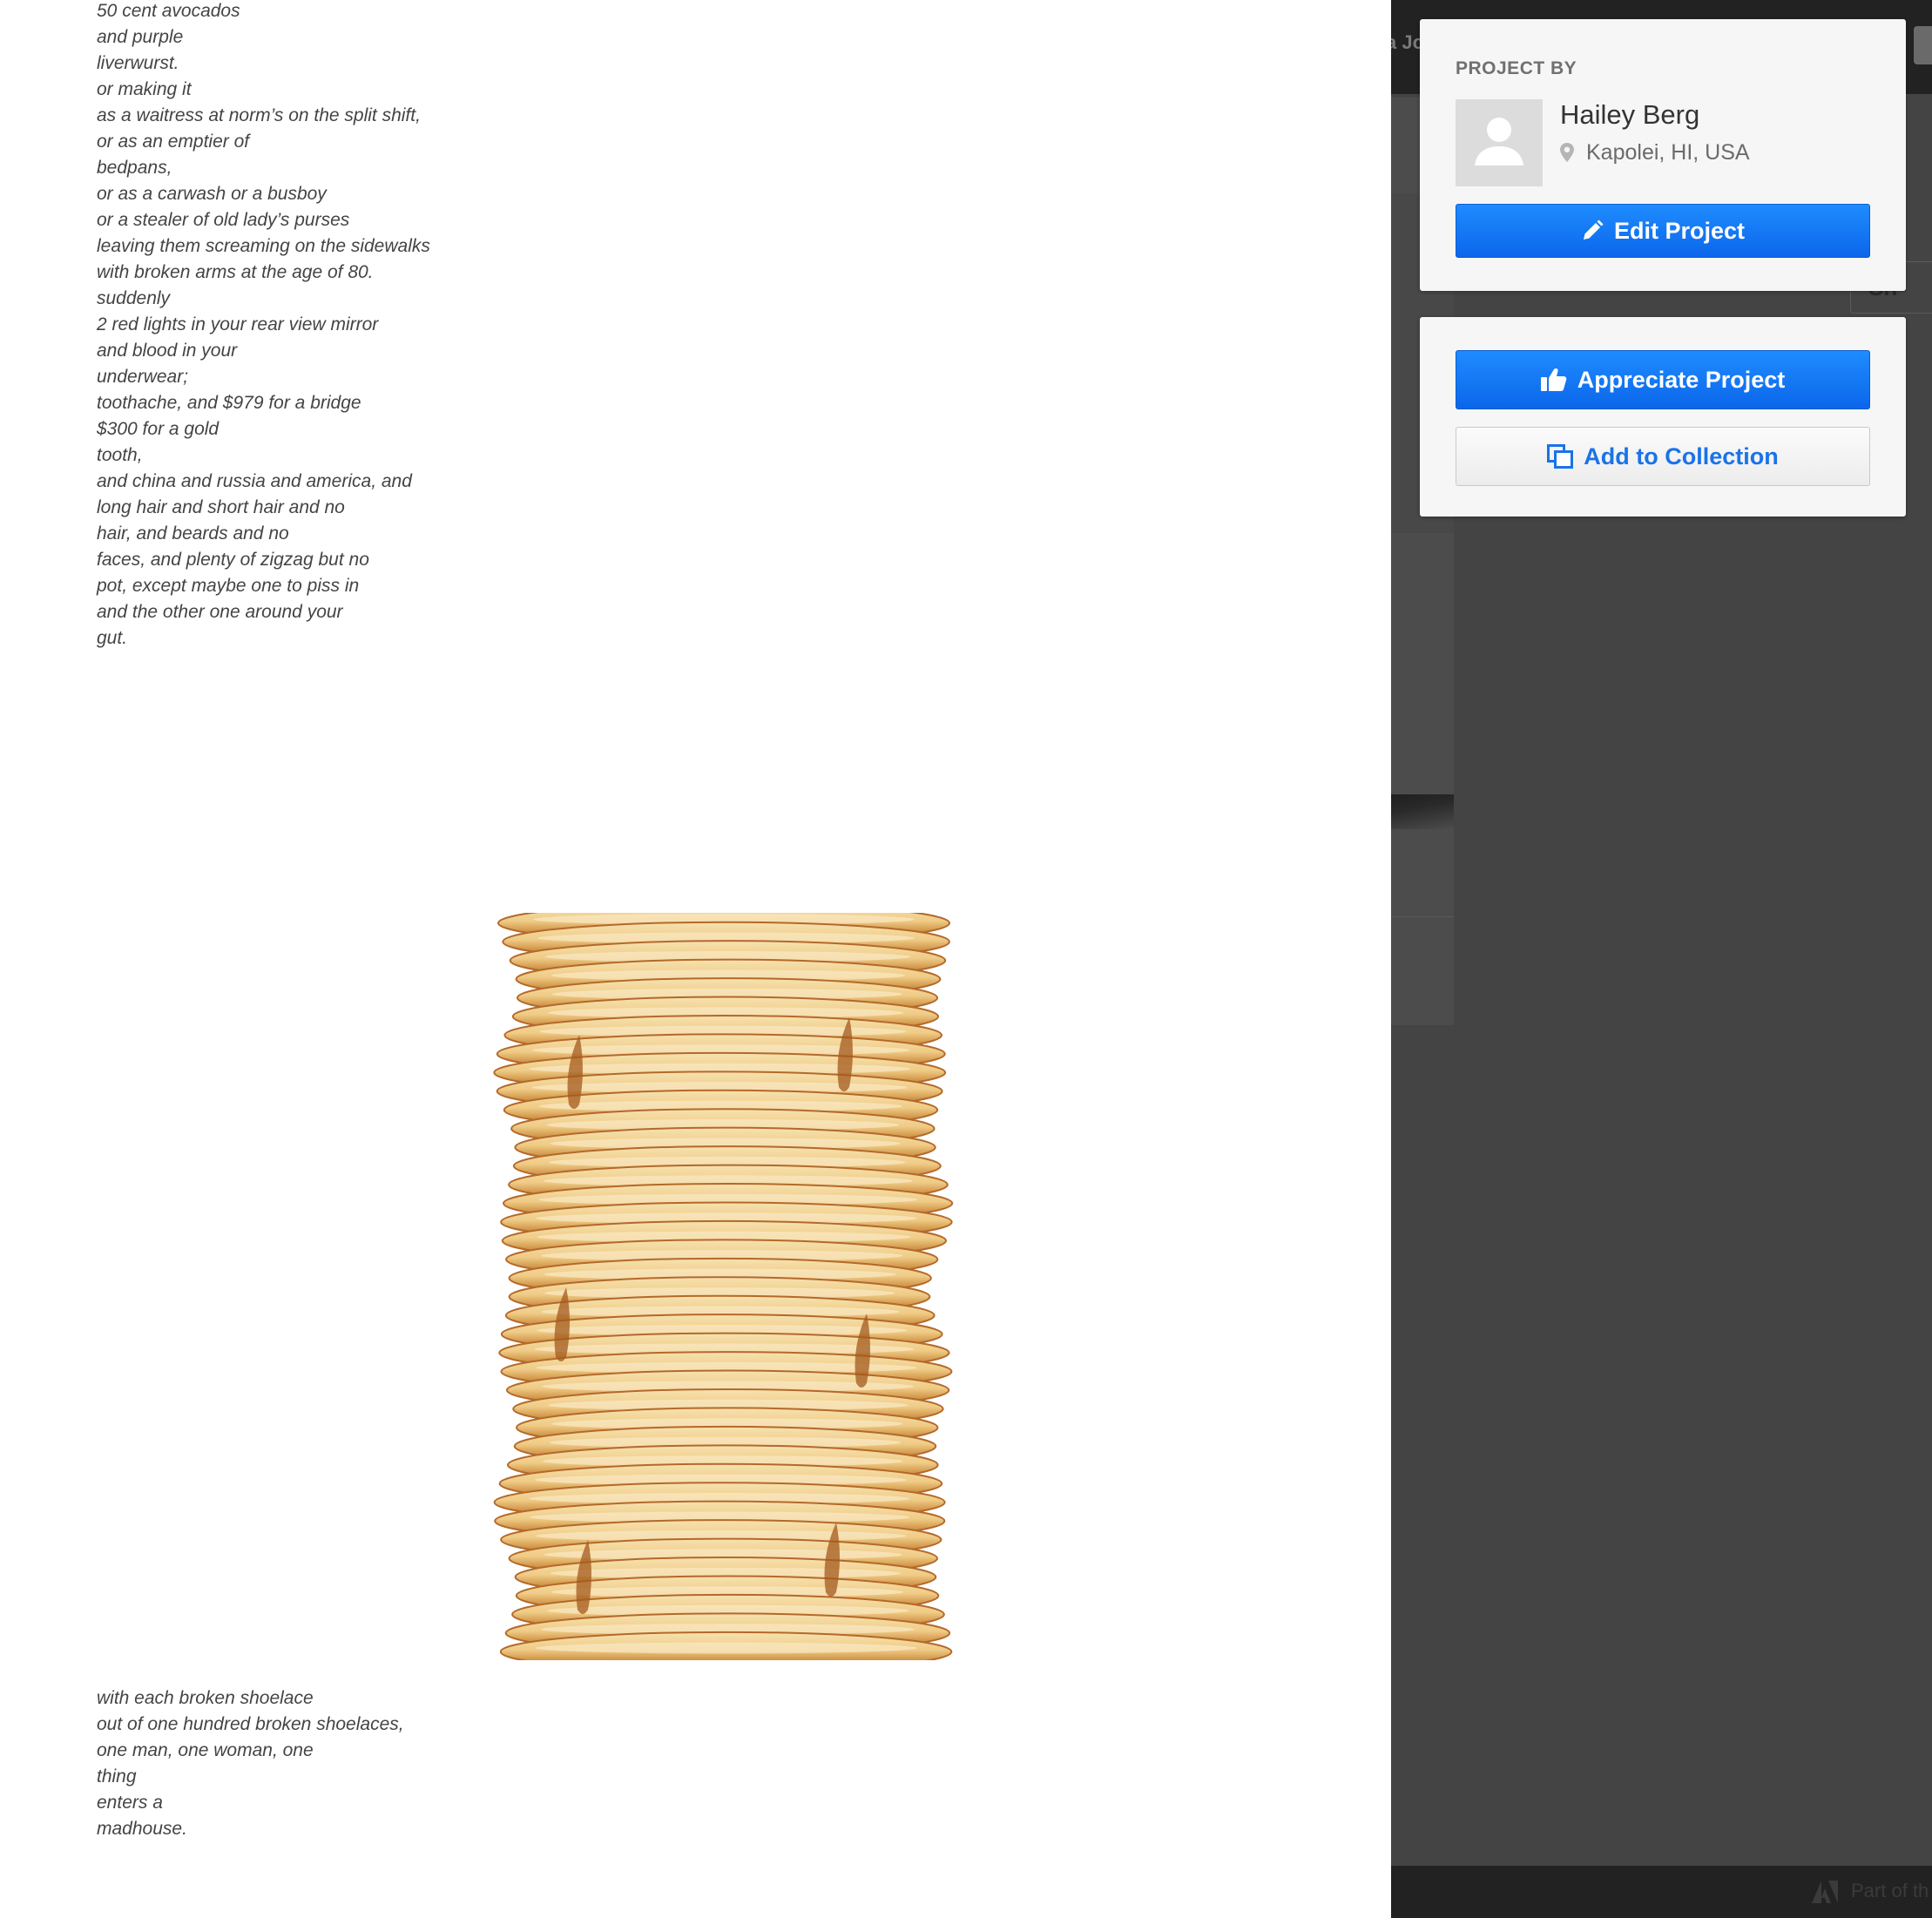 The height and width of the screenshot is (1918, 1932). I want to click on appreciate-project-label: Appreciate Project, so click(1681, 379).